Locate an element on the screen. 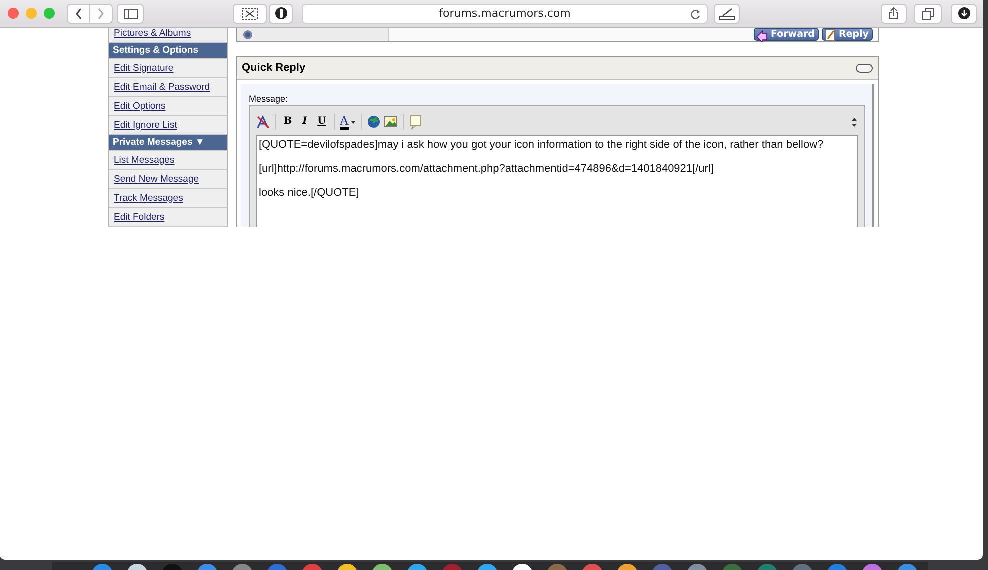 The image size is (988, 570). sidebar-header: Private Messages ▼ is located at coordinates (168, 143).